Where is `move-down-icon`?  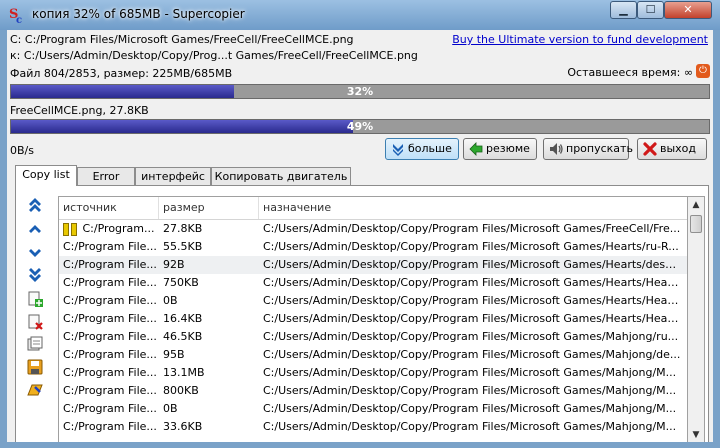 move-down-icon is located at coordinates (35, 253).